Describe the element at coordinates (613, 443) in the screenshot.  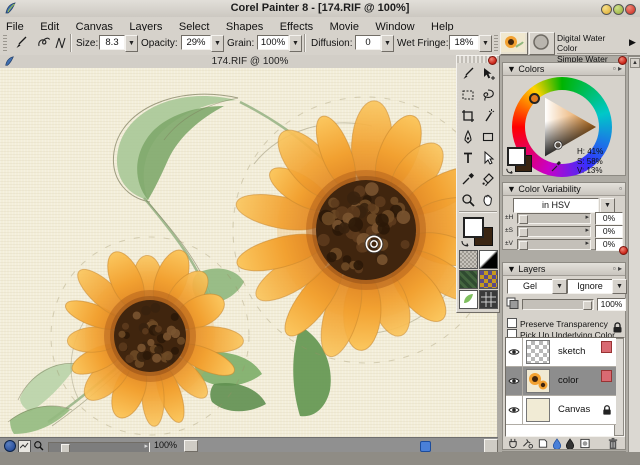
I see `delete-layer-trash-icon` at that location.